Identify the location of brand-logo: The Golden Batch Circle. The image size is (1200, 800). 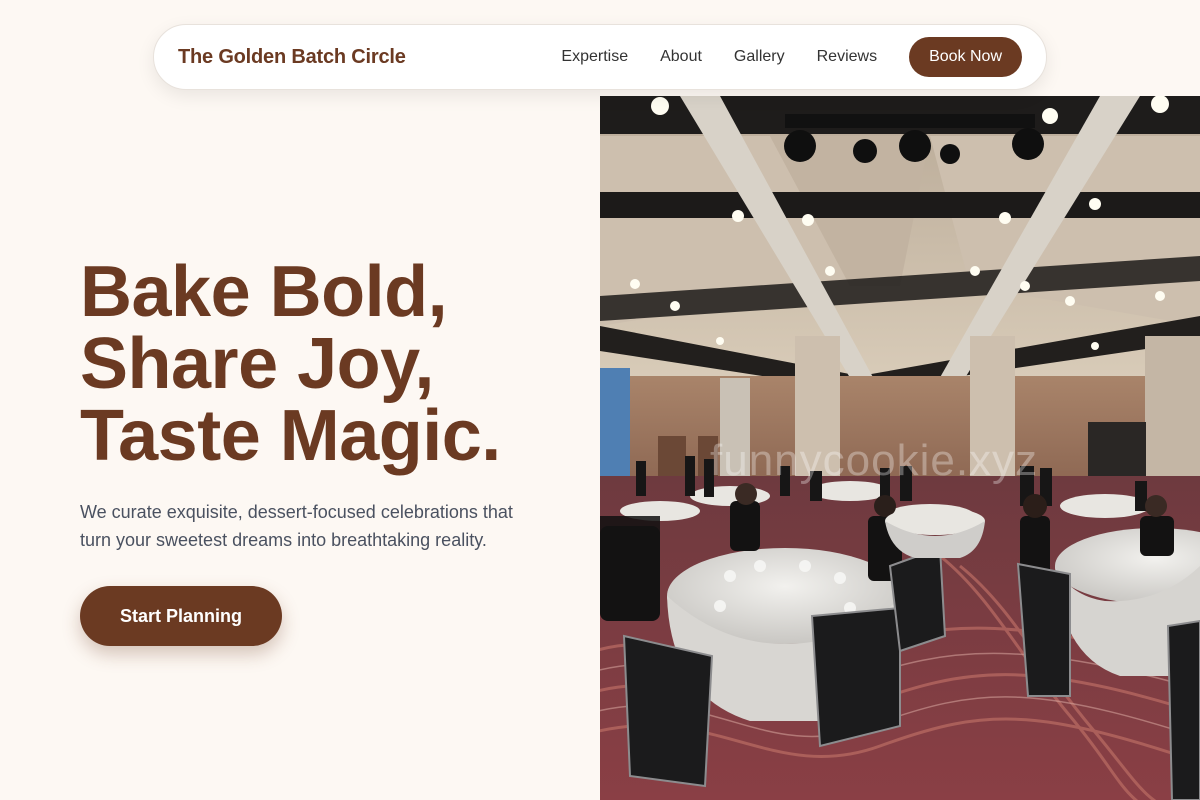
(292, 57).